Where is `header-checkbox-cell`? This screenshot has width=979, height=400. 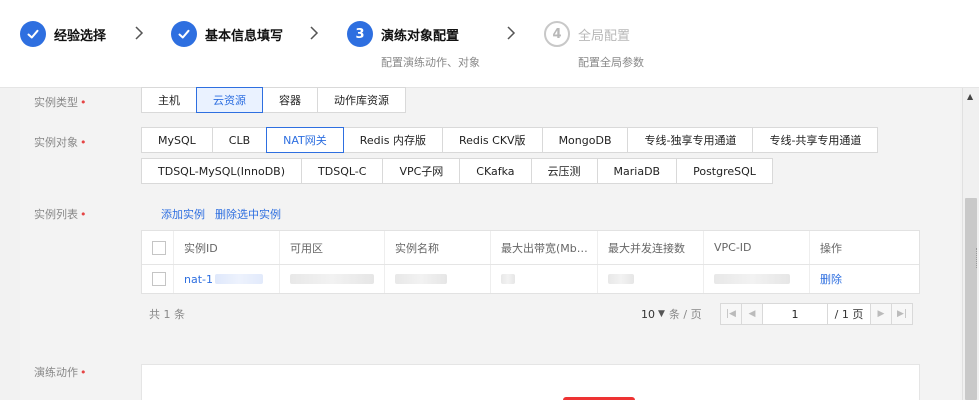 header-checkbox-cell is located at coordinates (158, 247).